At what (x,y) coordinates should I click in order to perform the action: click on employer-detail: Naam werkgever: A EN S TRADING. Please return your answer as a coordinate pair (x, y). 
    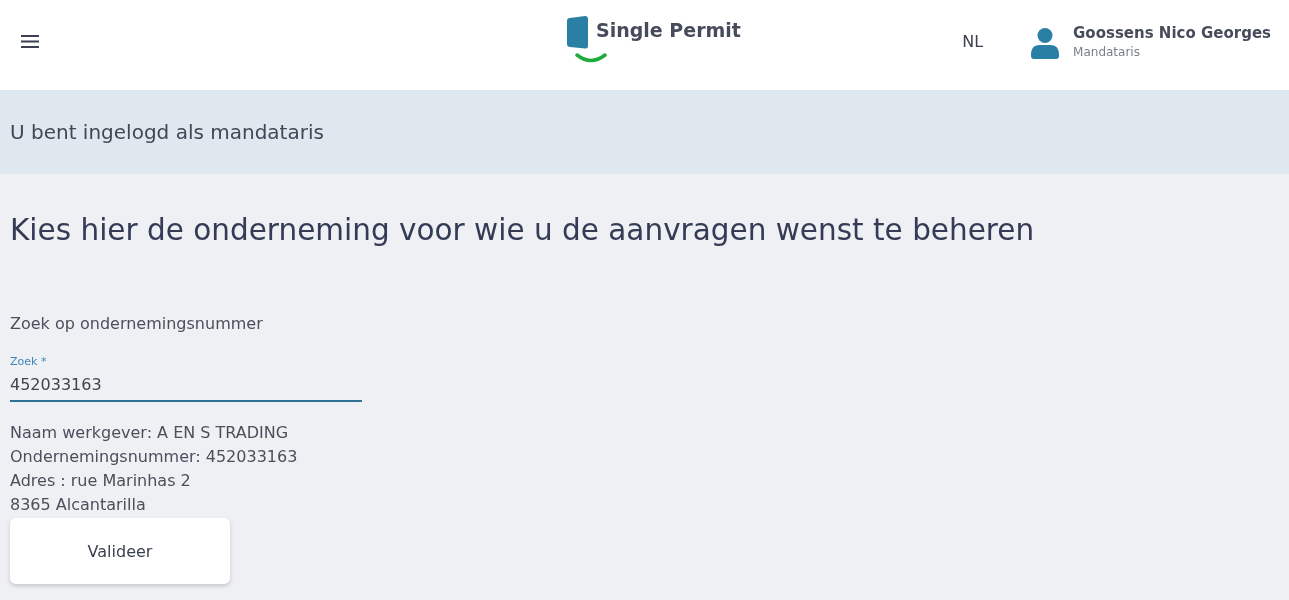
    Looking at the image, I should click on (150, 433).